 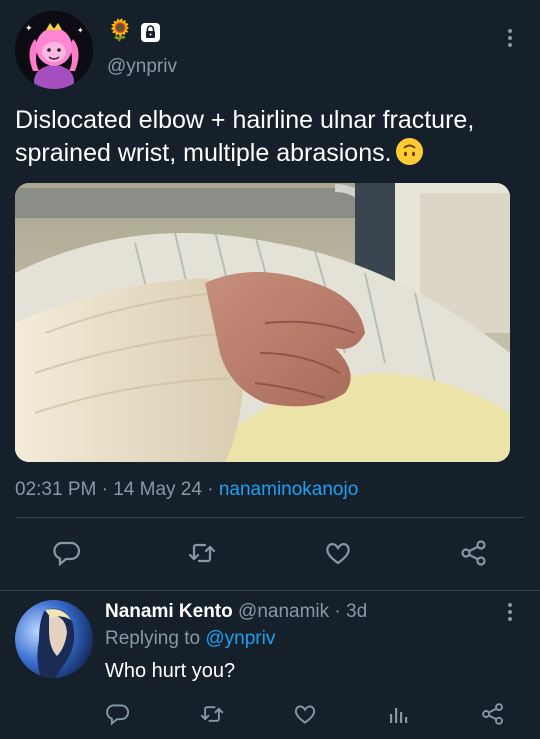 What do you see at coordinates (357, 611) in the screenshot?
I see `reply-age: 3d` at bounding box center [357, 611].